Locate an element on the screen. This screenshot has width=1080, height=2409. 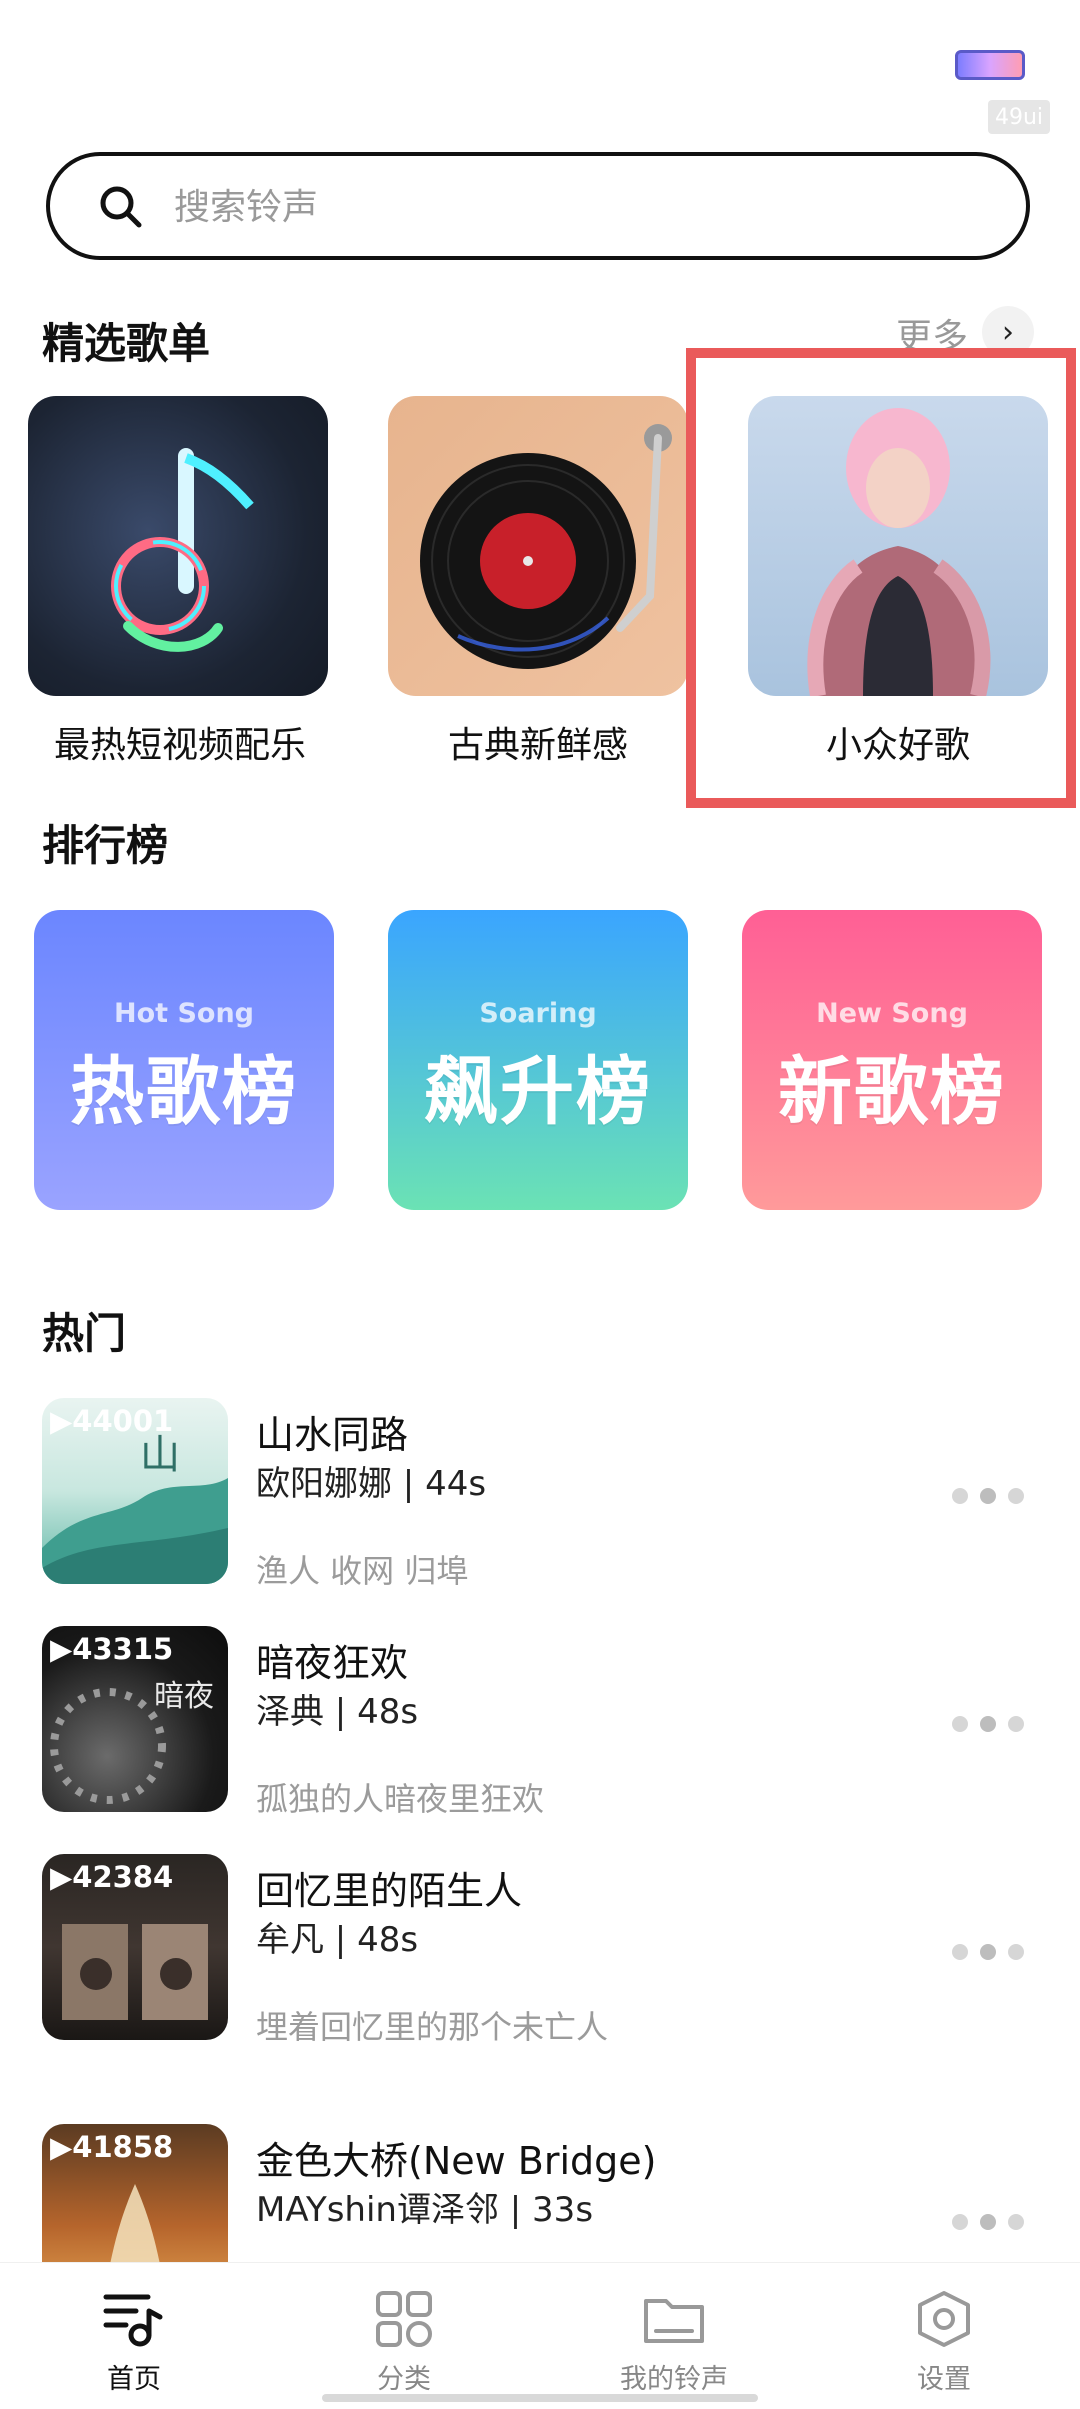
song-title: 暗夜狂欢 is located at coordinates (332, 1659).